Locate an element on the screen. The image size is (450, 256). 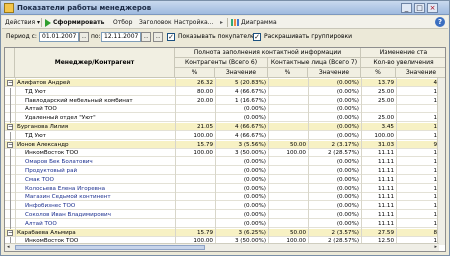
selection-button: Отбор is located at coordinates (122, 22).